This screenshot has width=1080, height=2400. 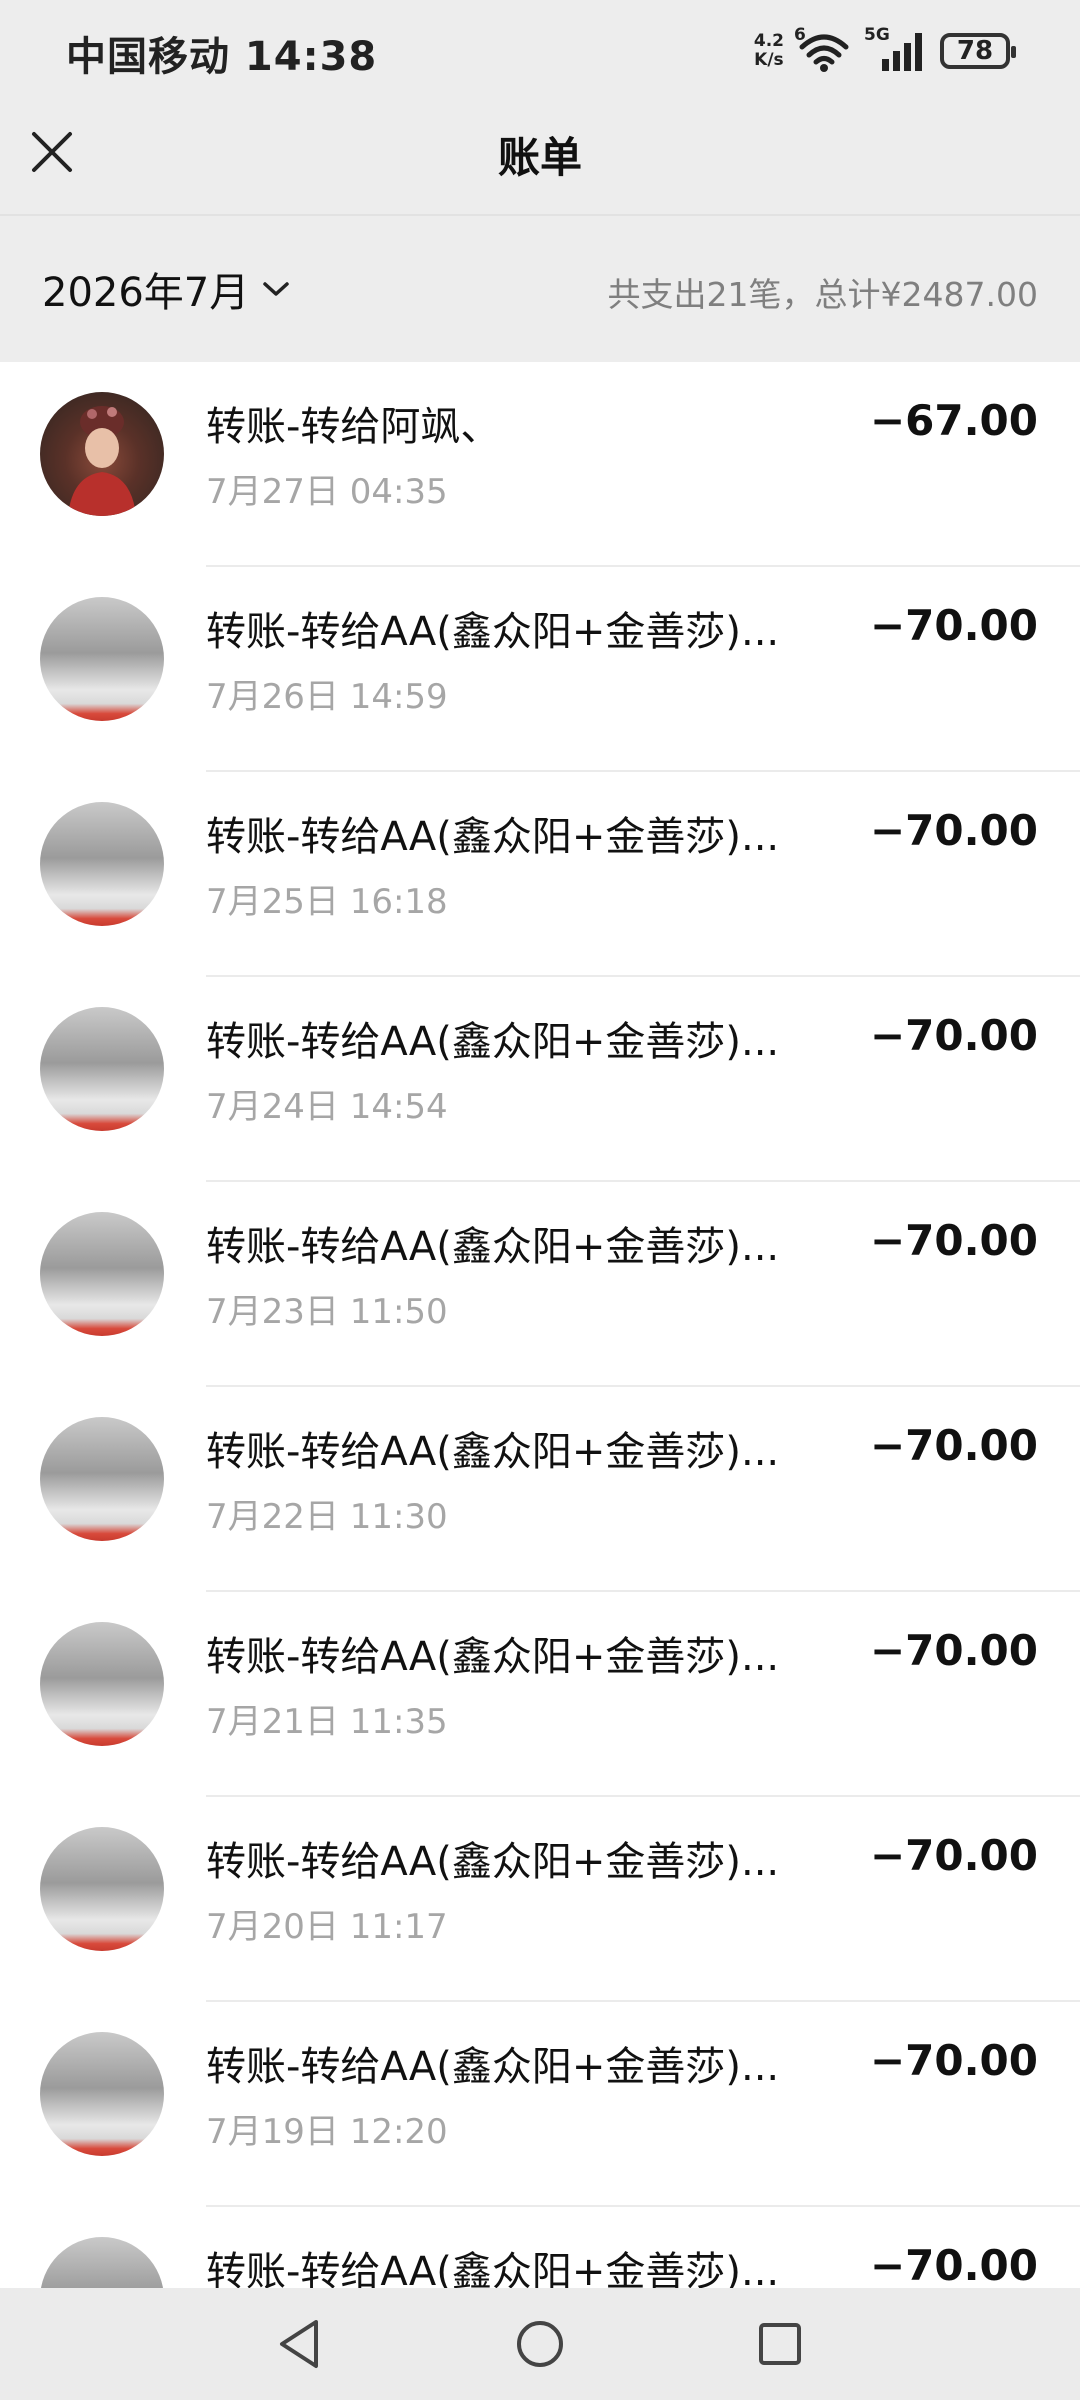 What do you see at coordinates (540, 1489) in the screenshot?
I see `list-item: 转账-转给AA(鑫众阳+金善莎)... 7月22日 11:30 −70.00` at bounding box center [540, 1489].